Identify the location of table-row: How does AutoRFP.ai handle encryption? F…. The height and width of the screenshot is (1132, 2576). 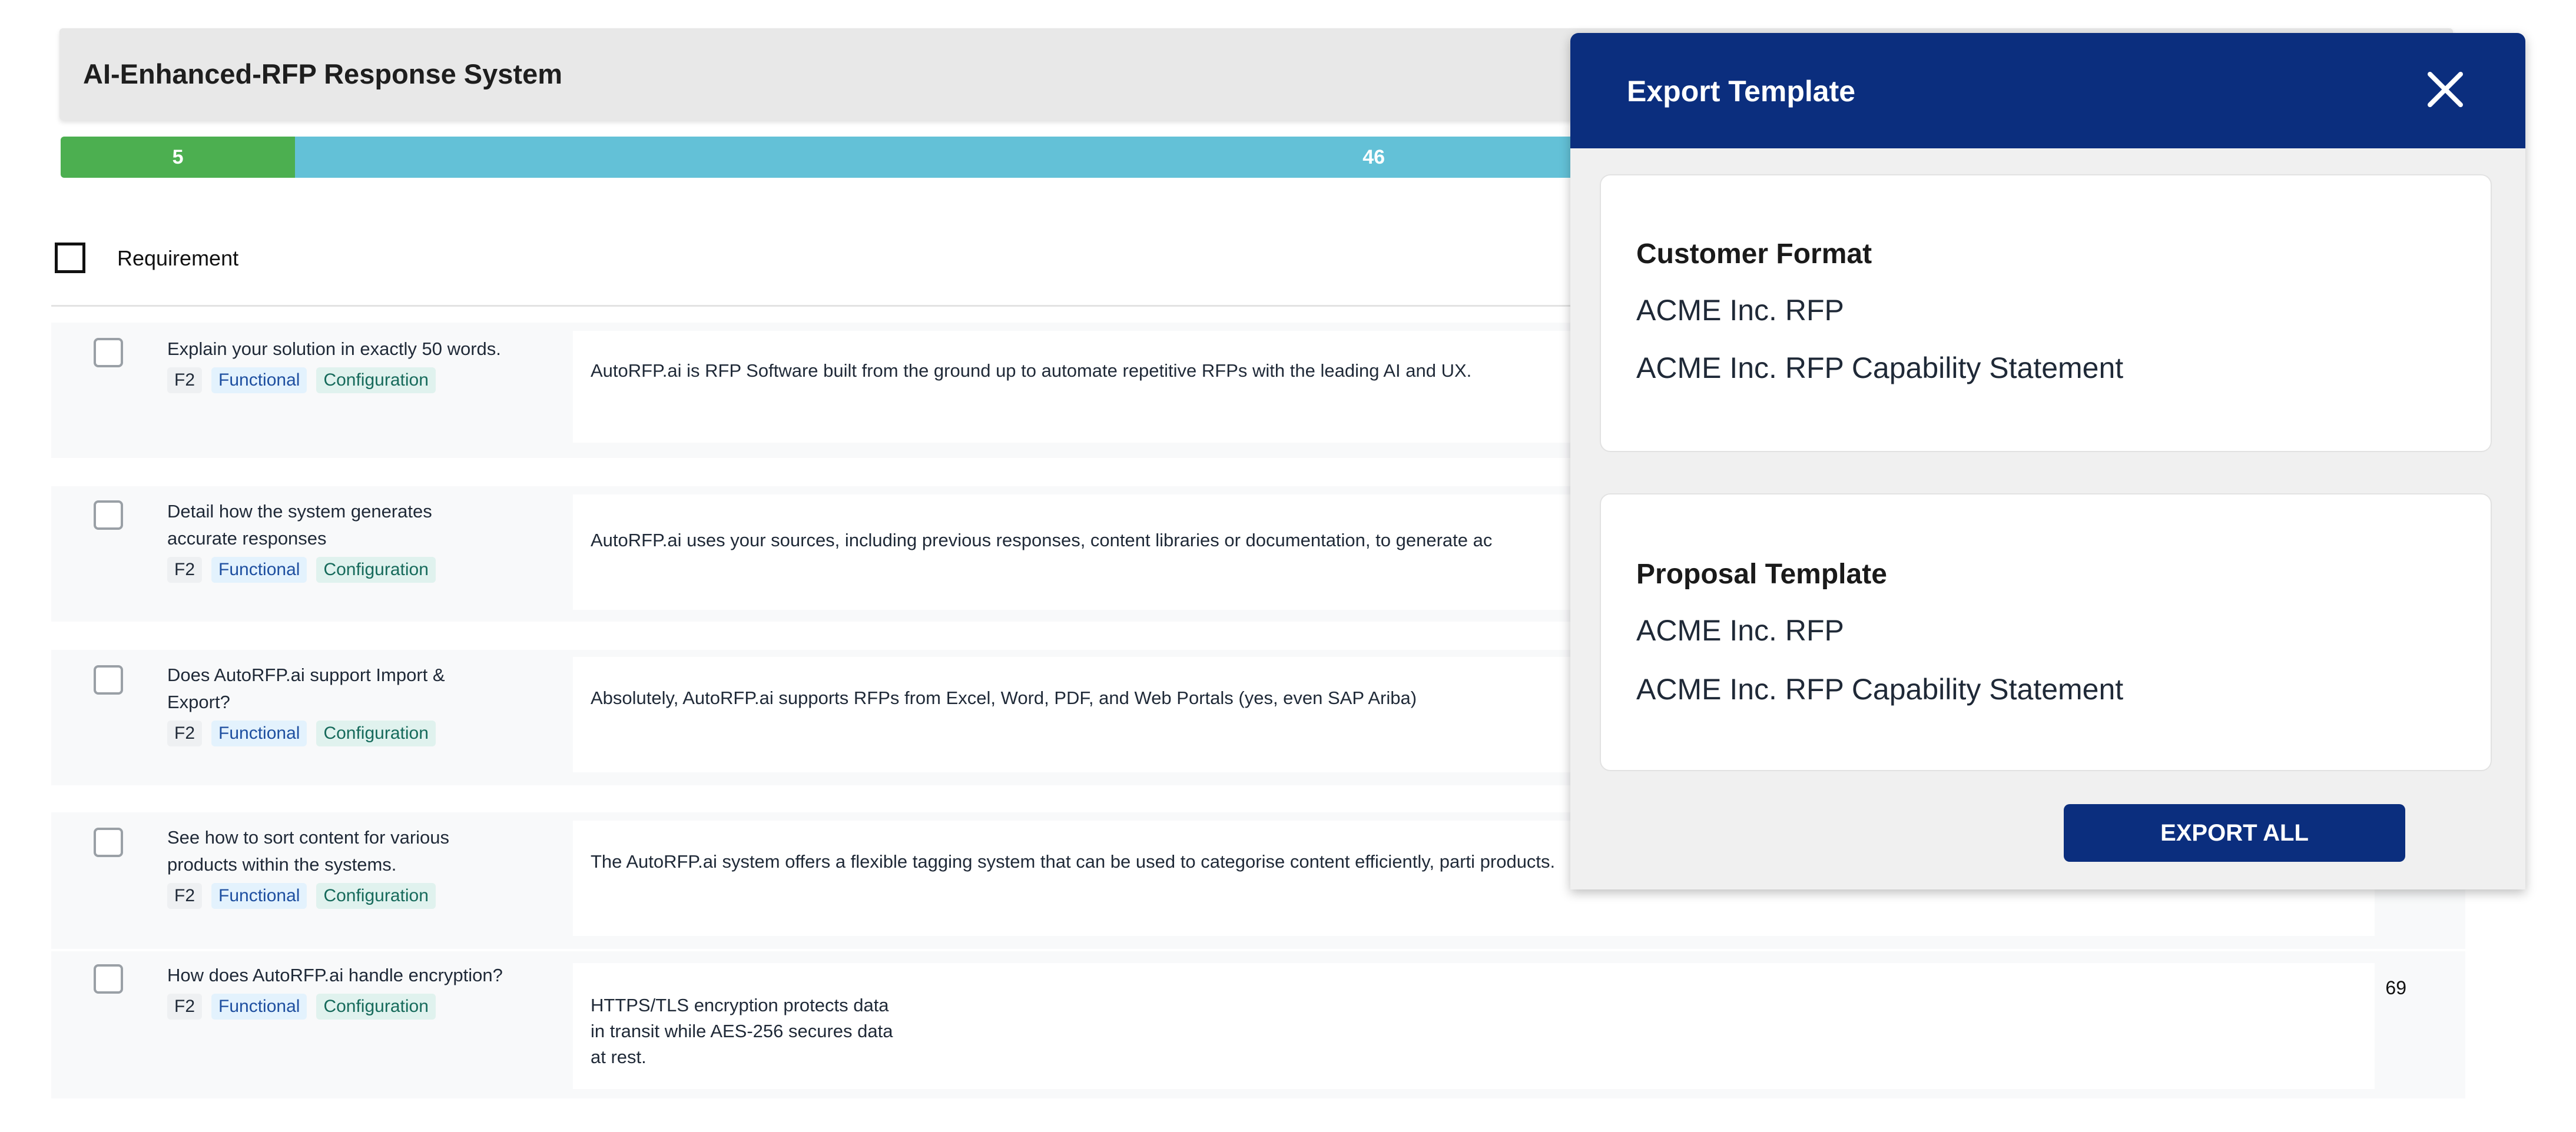
(1258, 1025).